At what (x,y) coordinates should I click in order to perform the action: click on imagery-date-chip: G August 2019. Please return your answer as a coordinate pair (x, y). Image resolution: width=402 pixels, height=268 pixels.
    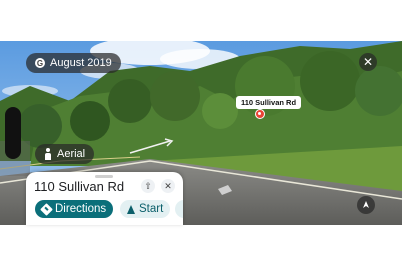
    Looking at the image, I should click on (73, 63).